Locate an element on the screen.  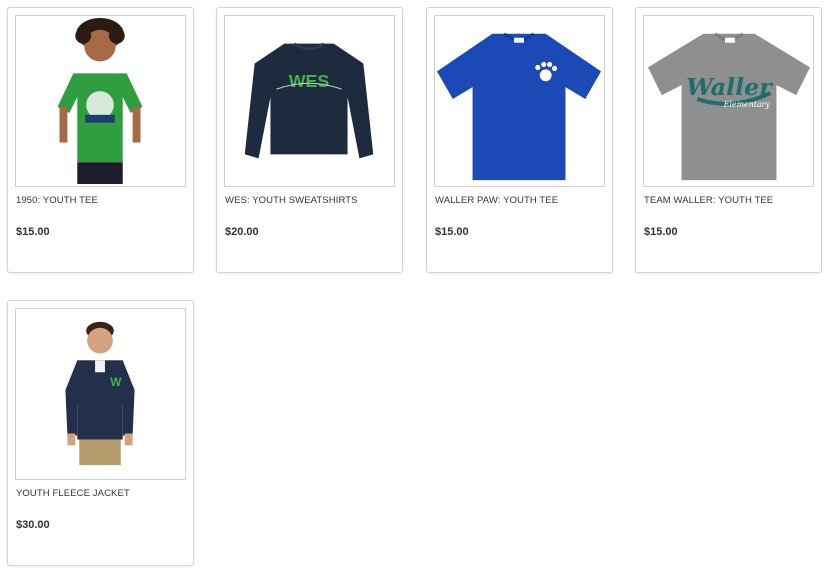
product-image-navy-sweatshirt: WES is located at coordinates (309, 101).